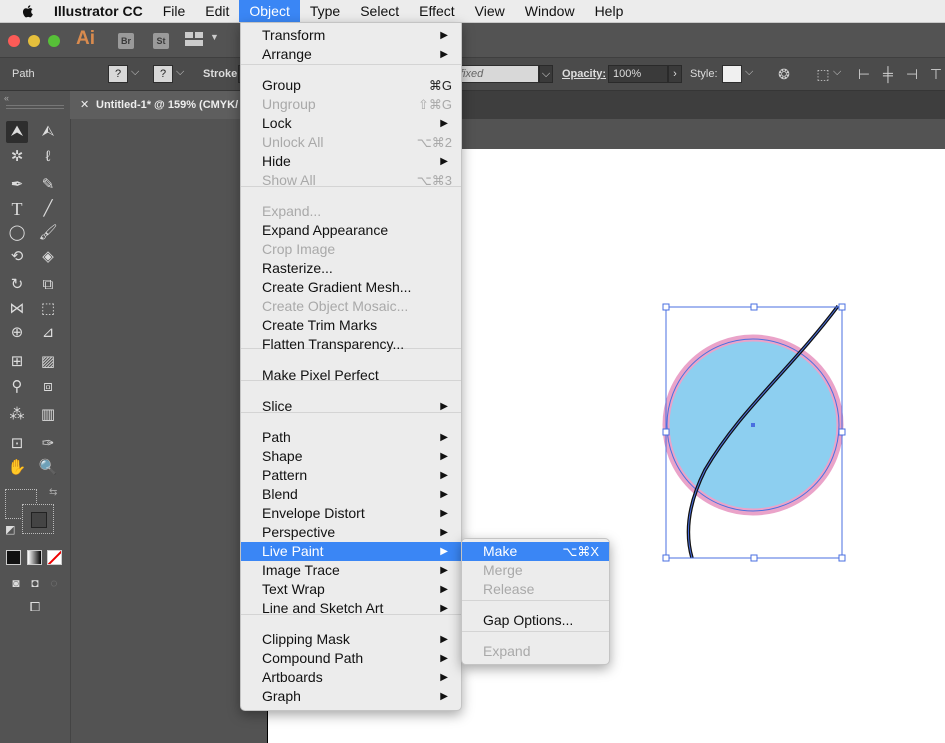 The width and height of the screenshot is (945, 743). Describe the element at coordinates (351, 570) in the screenshot. I see `menu-item-image-trace: Image Trace ▶` at that location.